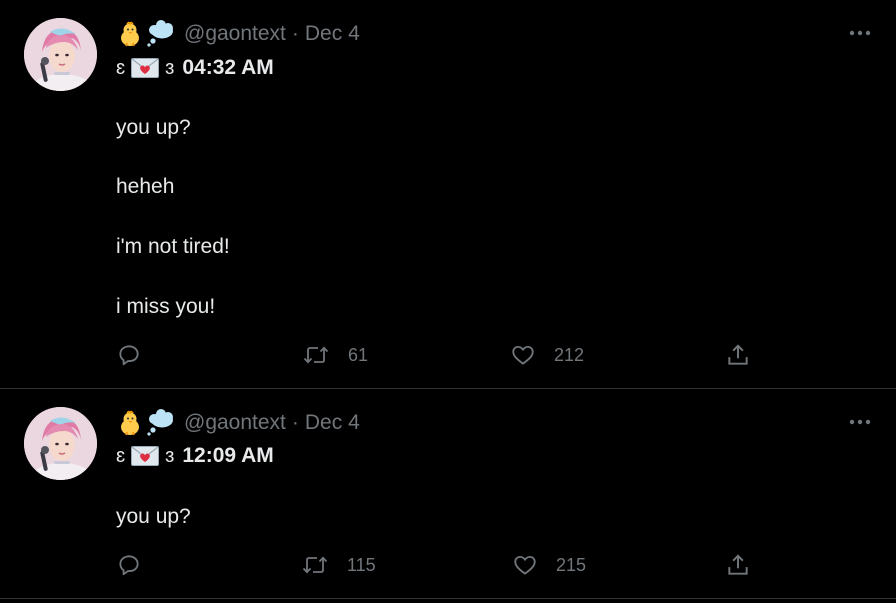 The image size is (896, 603). What do you see at coordinates (569, 354) in the screenshot?
I see `like-count: 212` at bounding box center [569, 354].